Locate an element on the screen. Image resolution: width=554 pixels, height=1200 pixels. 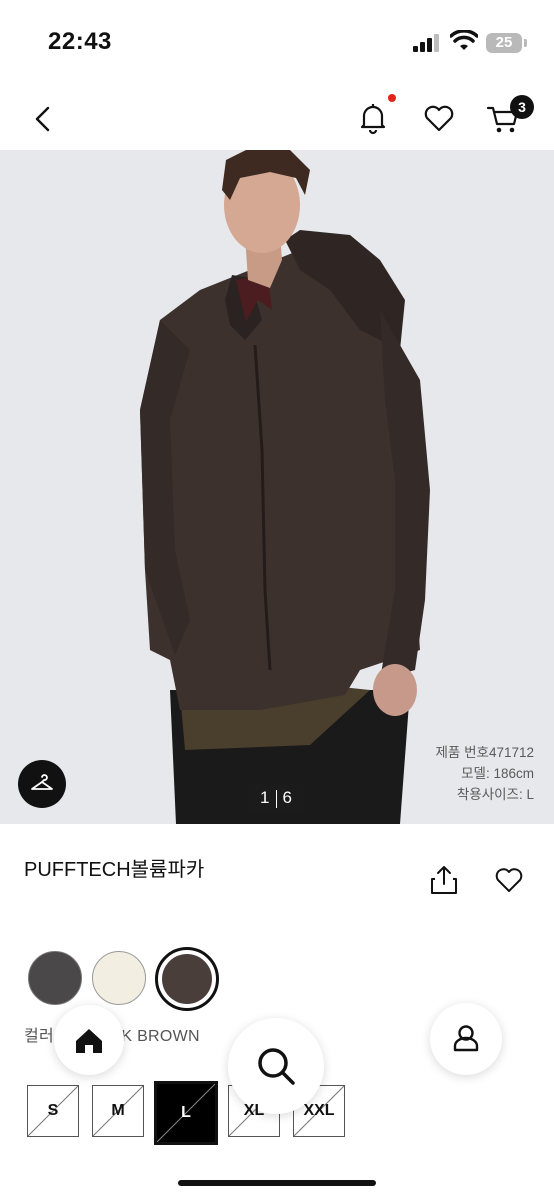
size-label: XXL is located at coordinates (319, 1110).